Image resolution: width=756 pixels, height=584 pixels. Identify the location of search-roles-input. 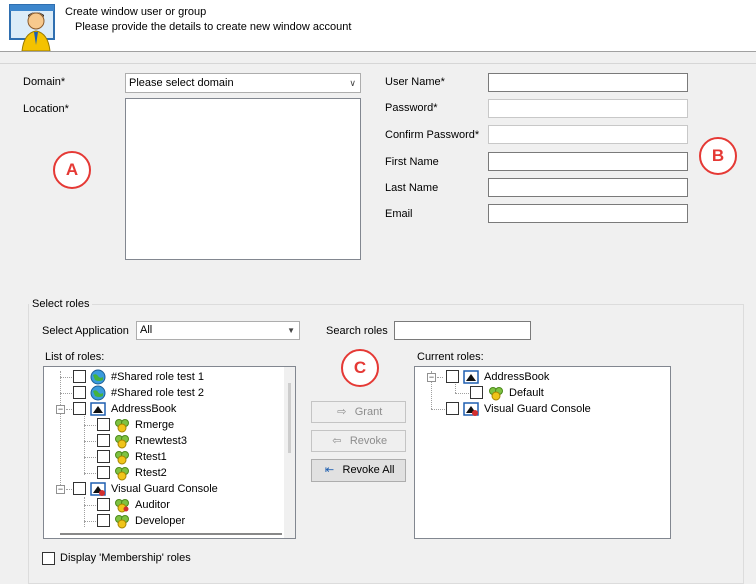
(462, 330).